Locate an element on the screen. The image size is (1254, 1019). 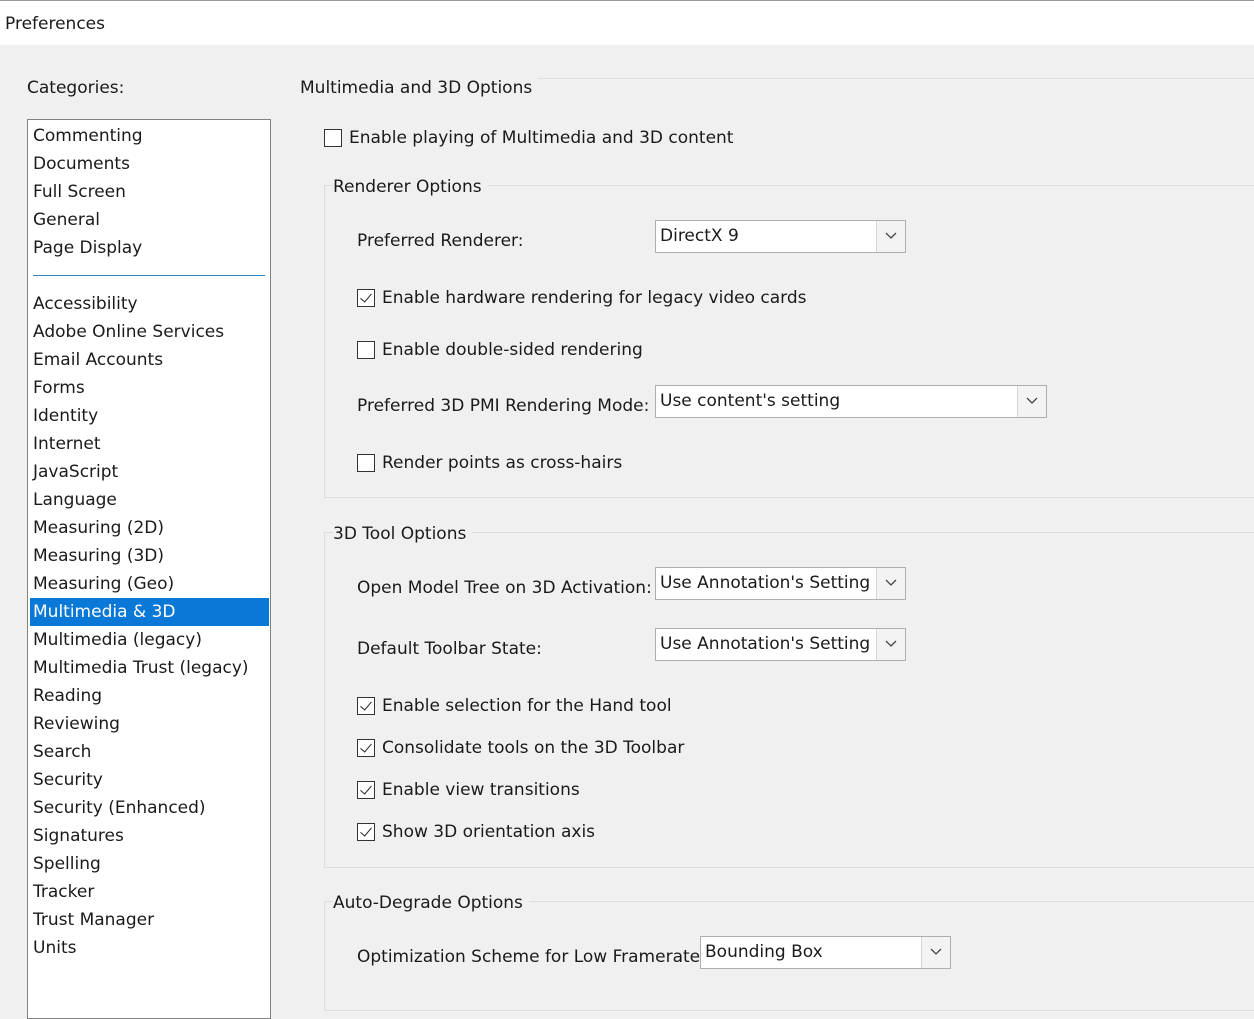
category-item-reviewing: Reviewing is located at coordinates (149, 724).